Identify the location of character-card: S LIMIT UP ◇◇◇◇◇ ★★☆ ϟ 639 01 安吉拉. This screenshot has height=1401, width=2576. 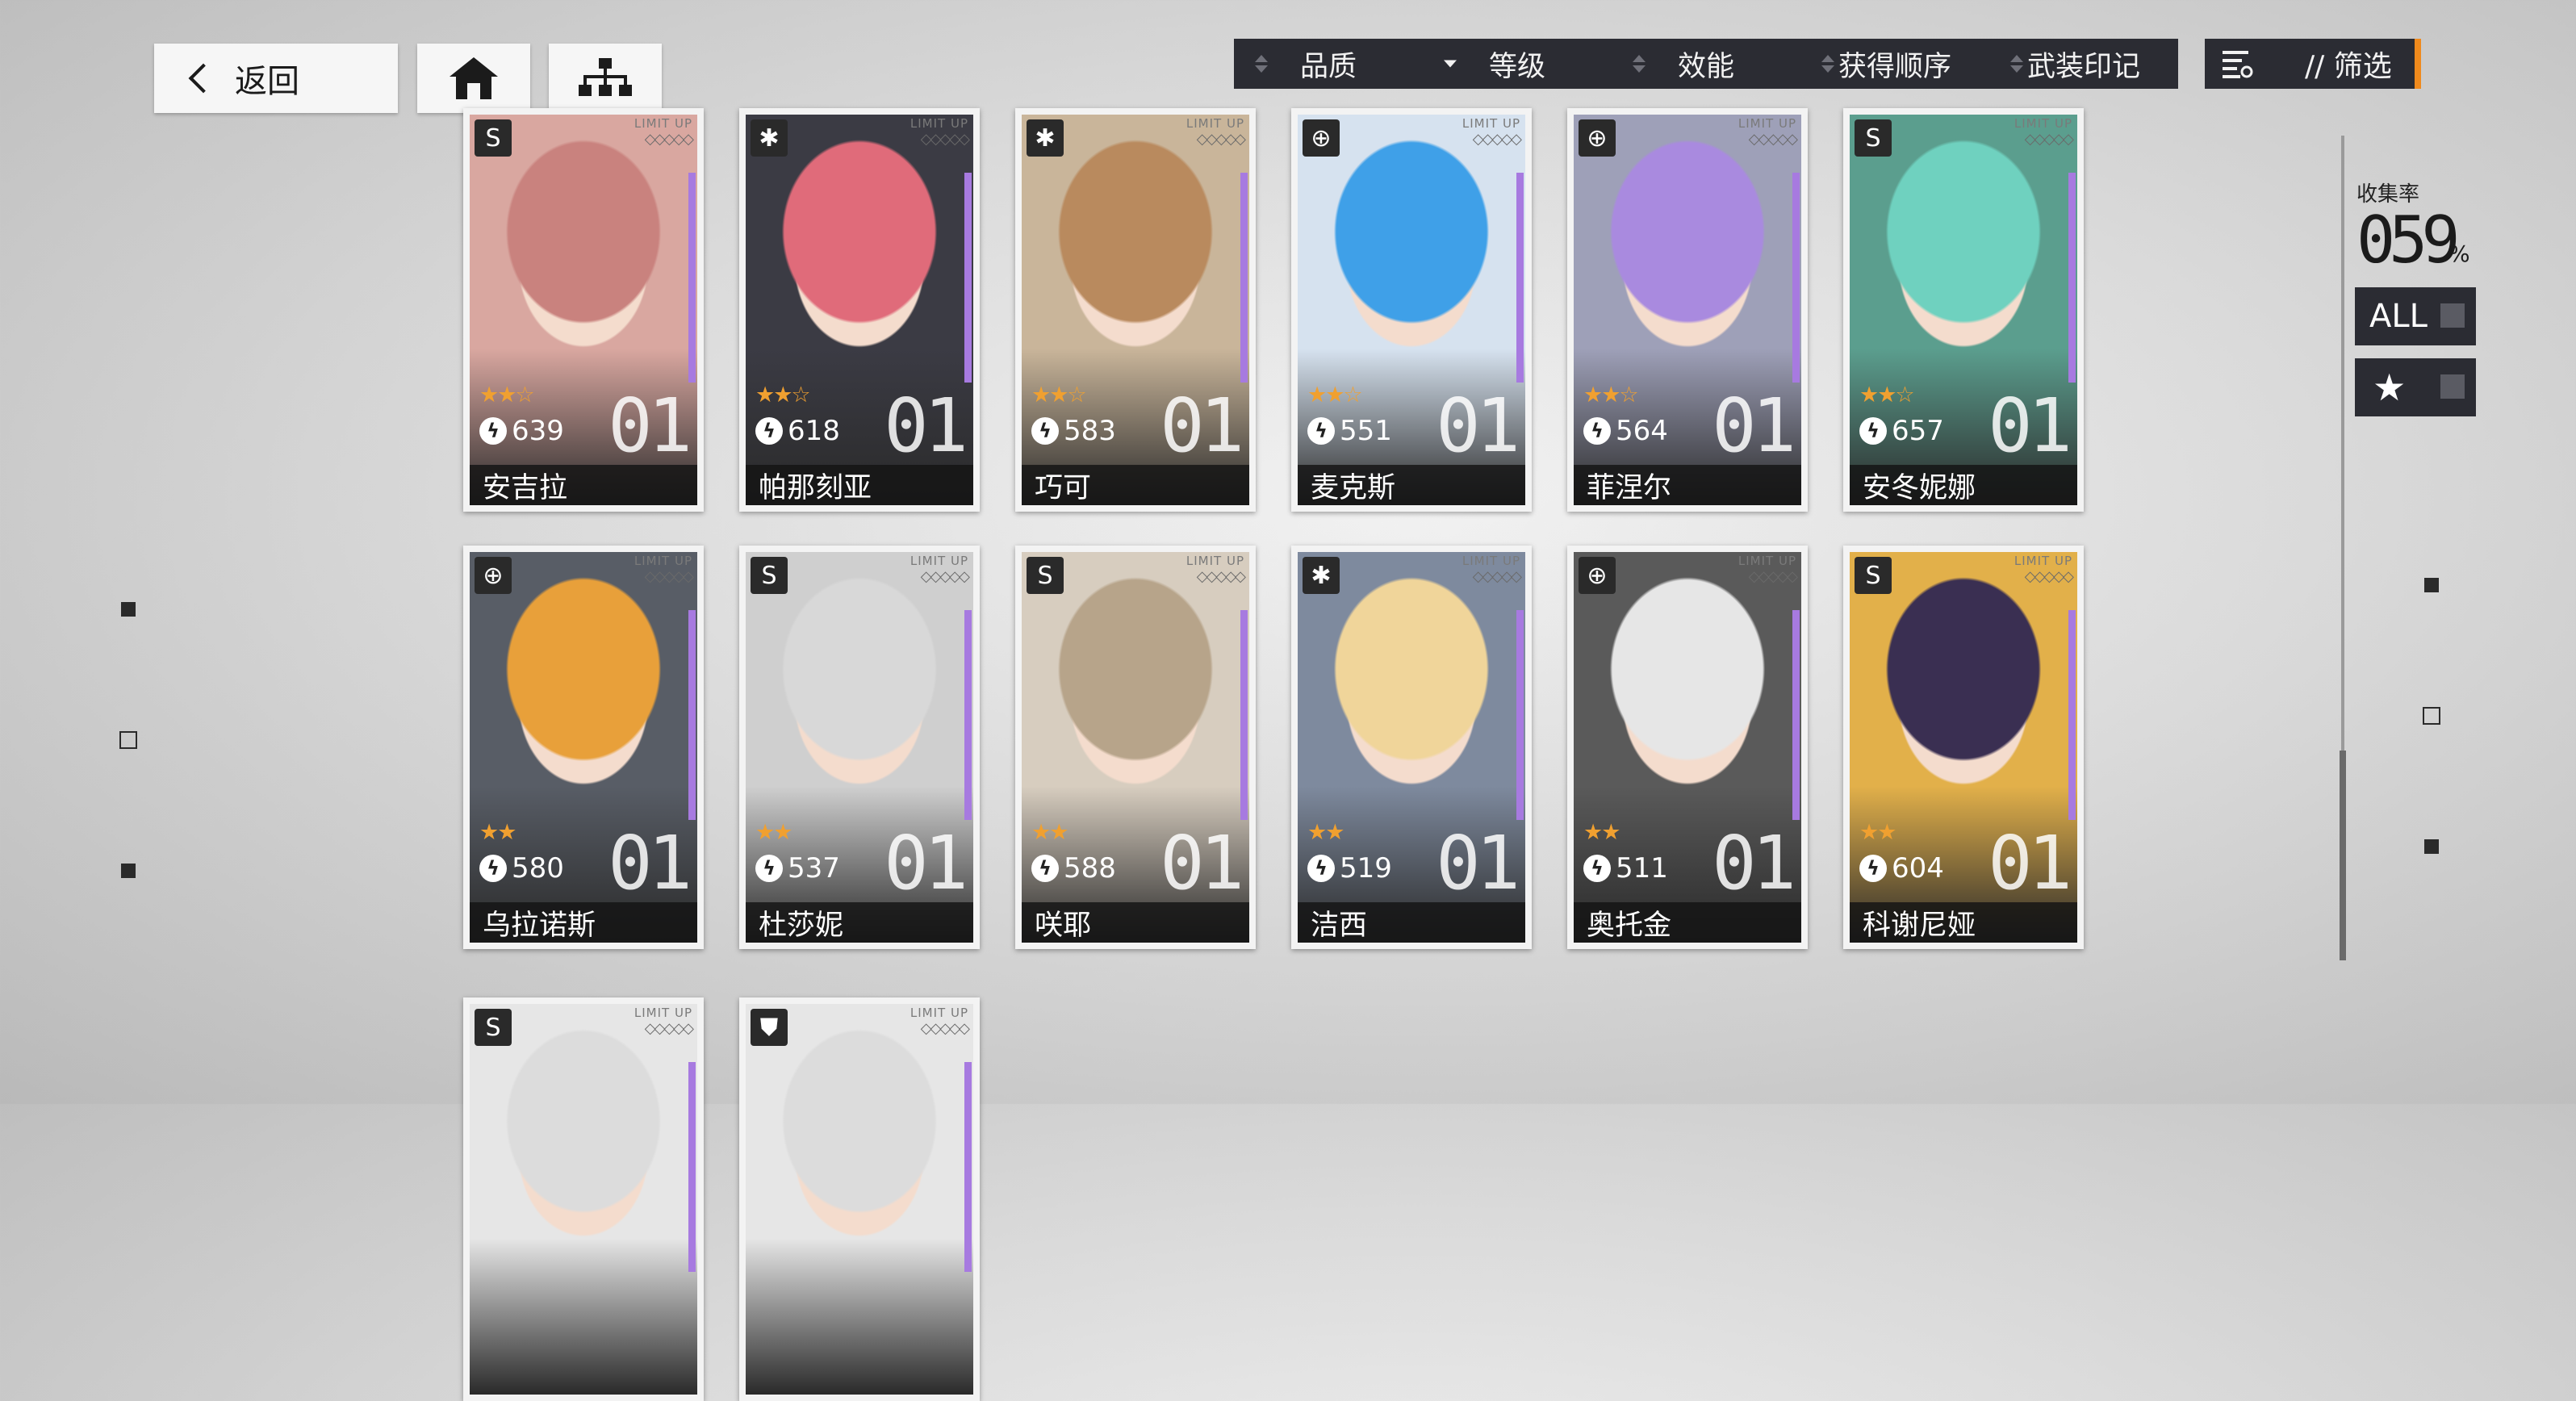
(583, 310).